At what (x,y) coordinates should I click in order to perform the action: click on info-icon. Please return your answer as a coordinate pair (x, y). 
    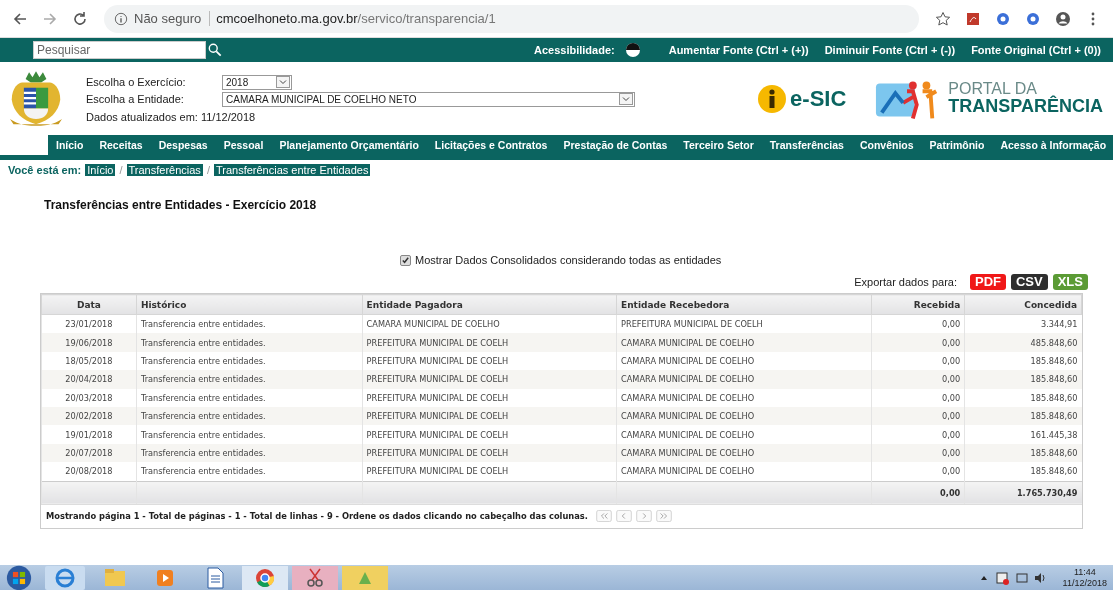
    Looking at the image, I should click on (121, 18).